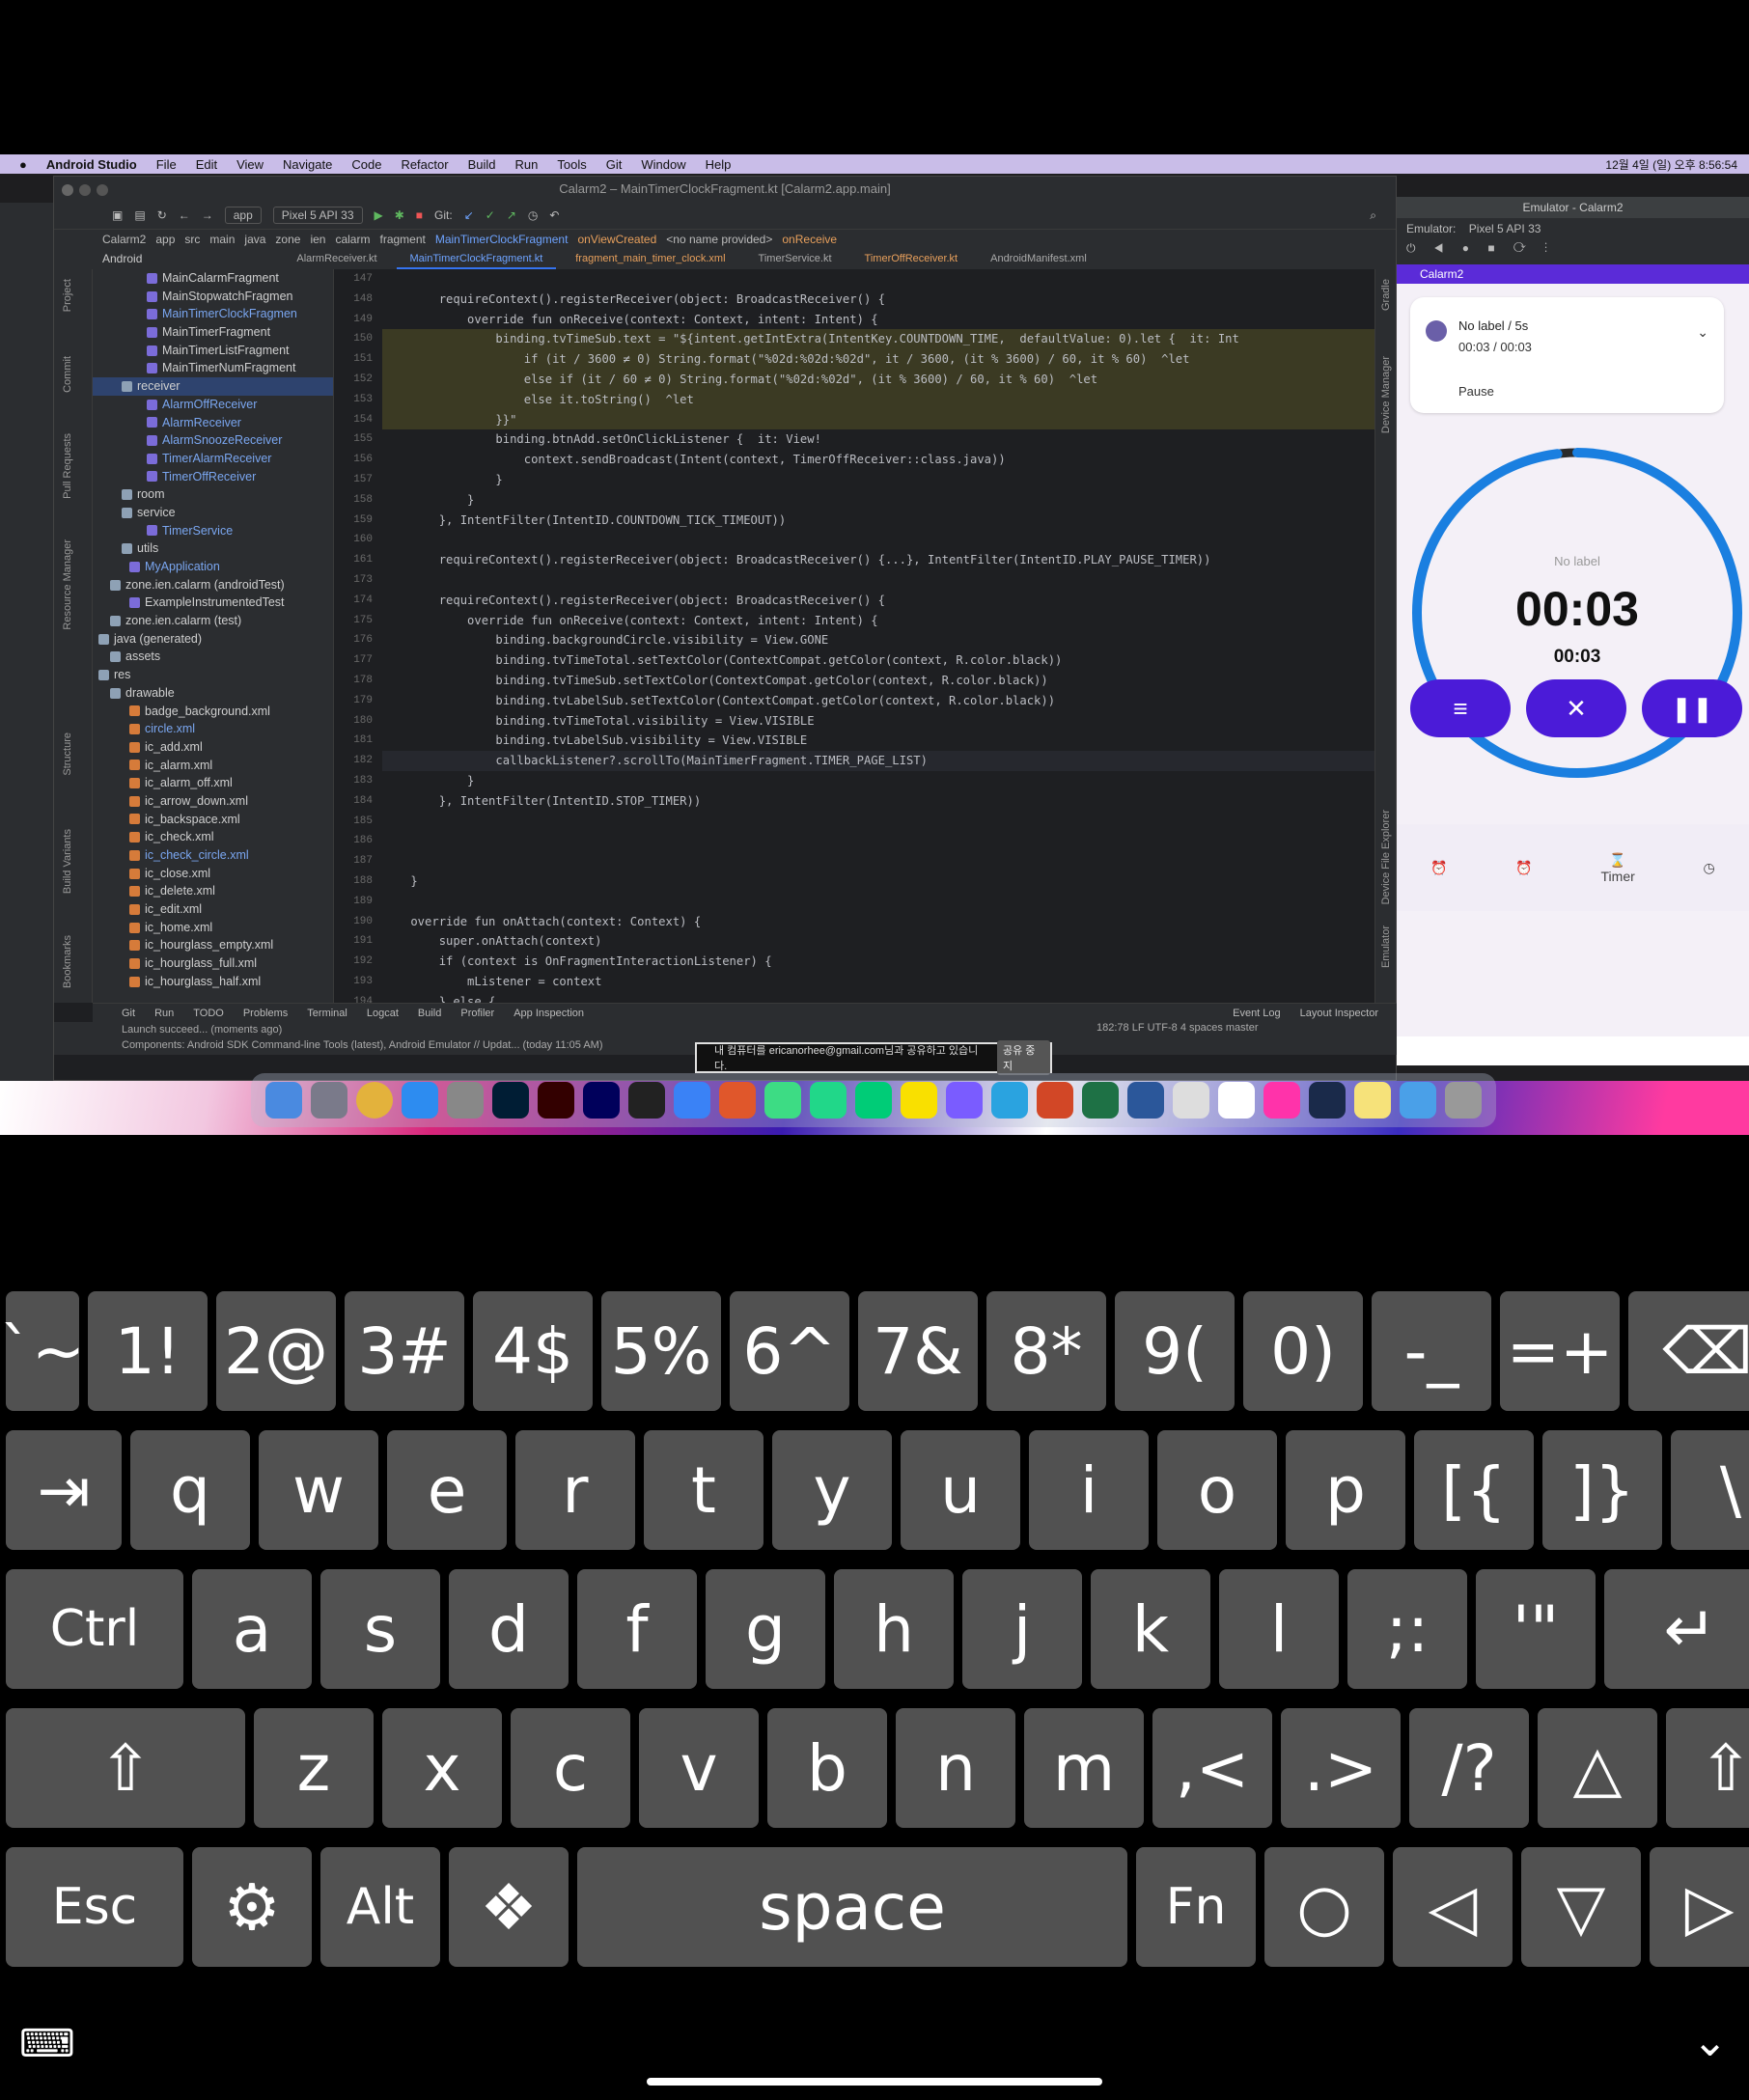 The image size is (1749, 2100). Describe the element at coordinates (352, 239) in the screenshot. I see `crumb: calarm` at that location.